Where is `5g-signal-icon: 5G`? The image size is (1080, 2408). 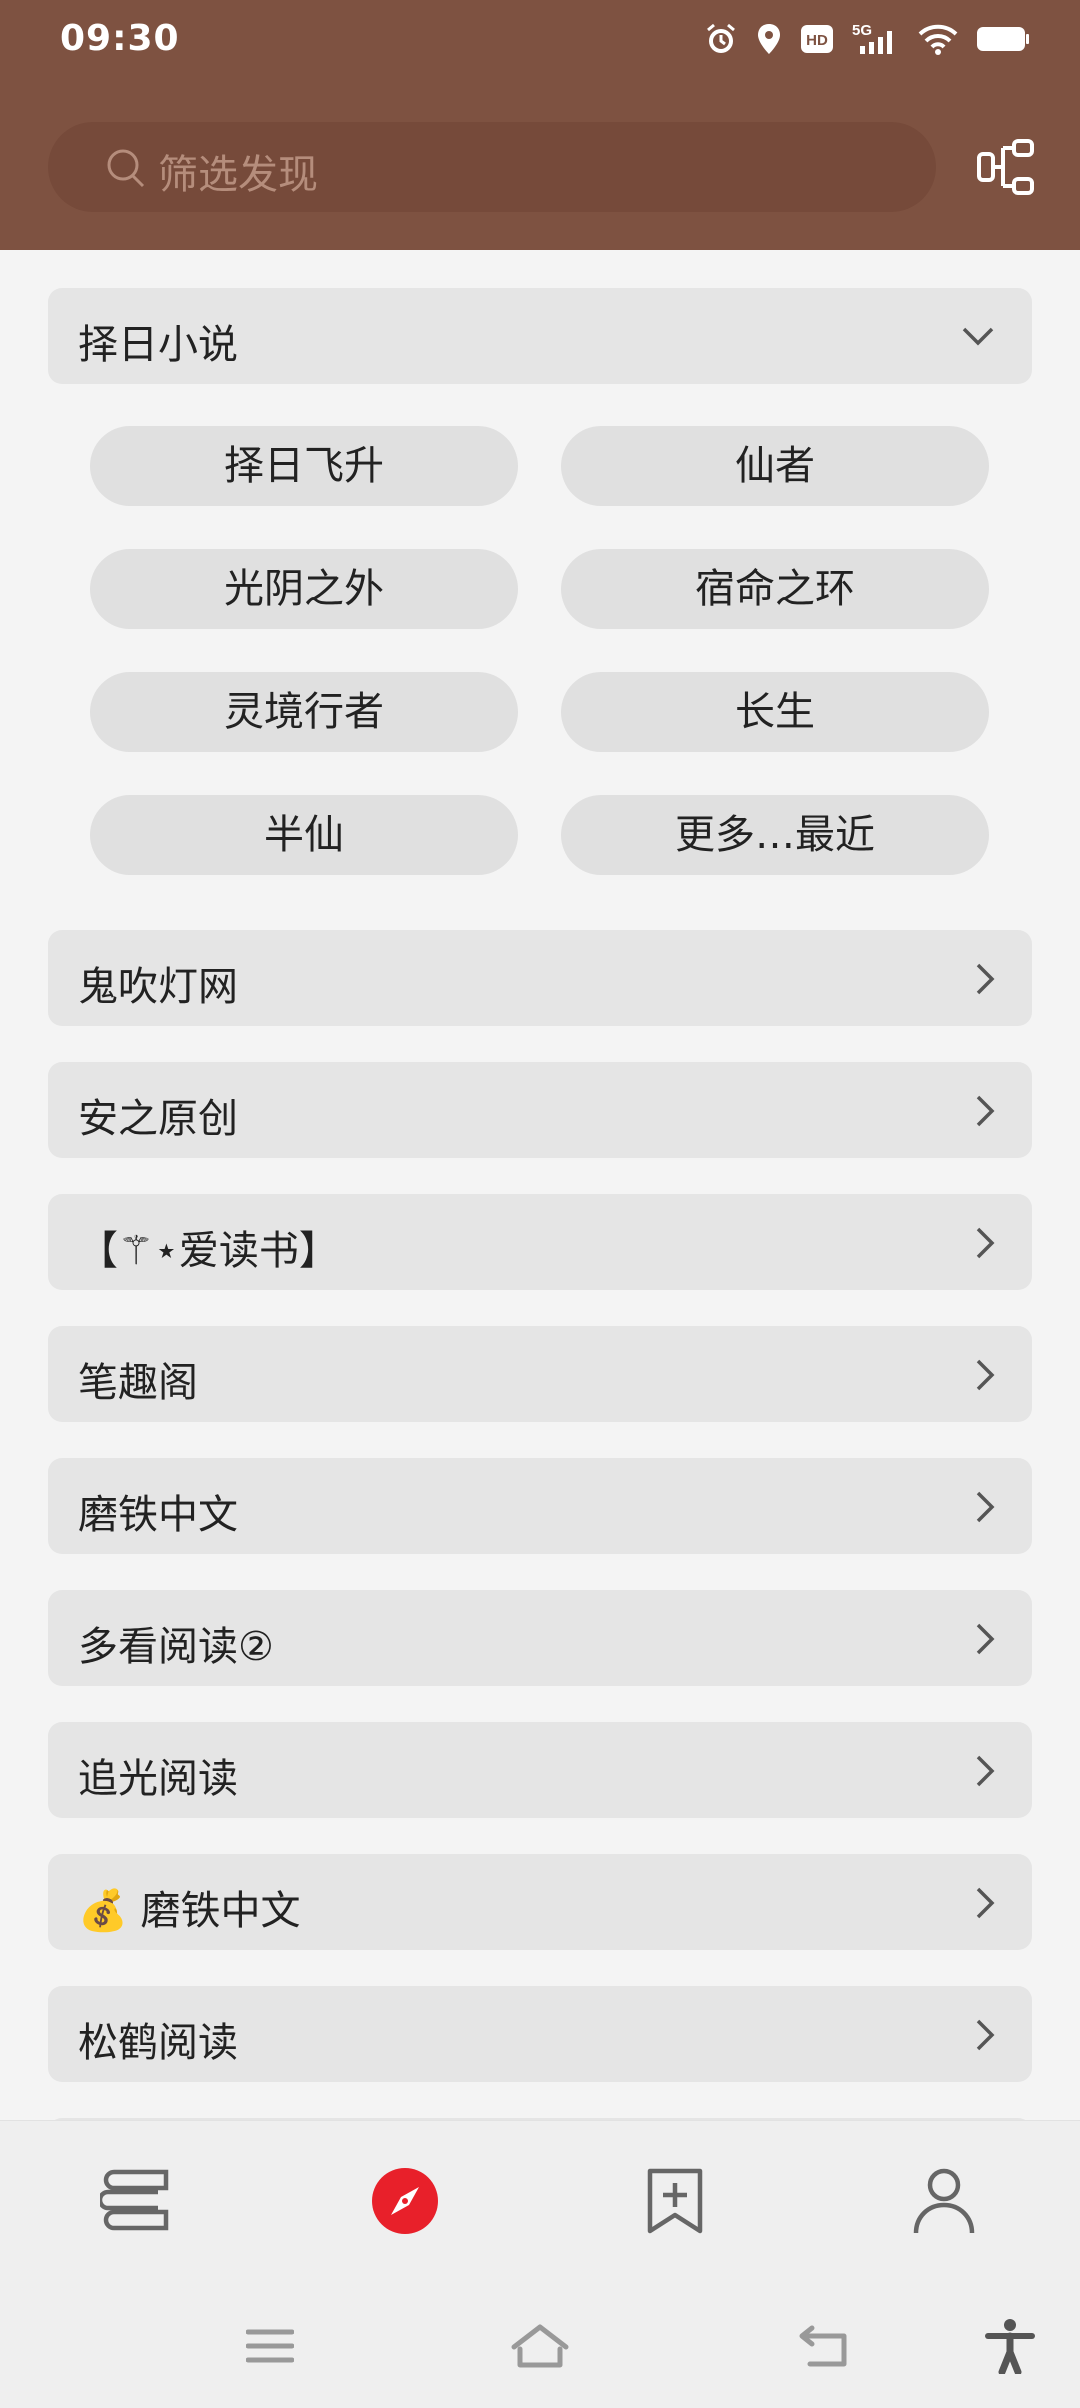 5g-signal-icon: 5G is located at coordinates (876, 39).